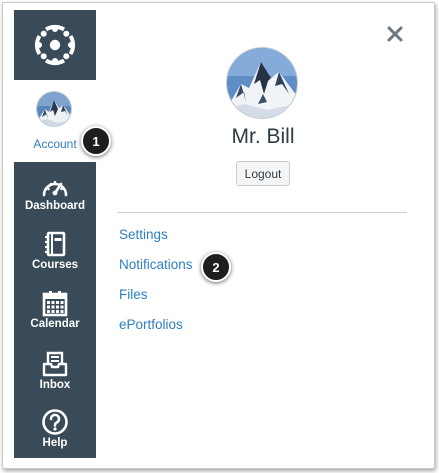 The height and width of the screenshot is (473, 439). What do you see at coordinates (395, 34) in the screenshot?
I see `close-icon` at bounding box center [395, 34].